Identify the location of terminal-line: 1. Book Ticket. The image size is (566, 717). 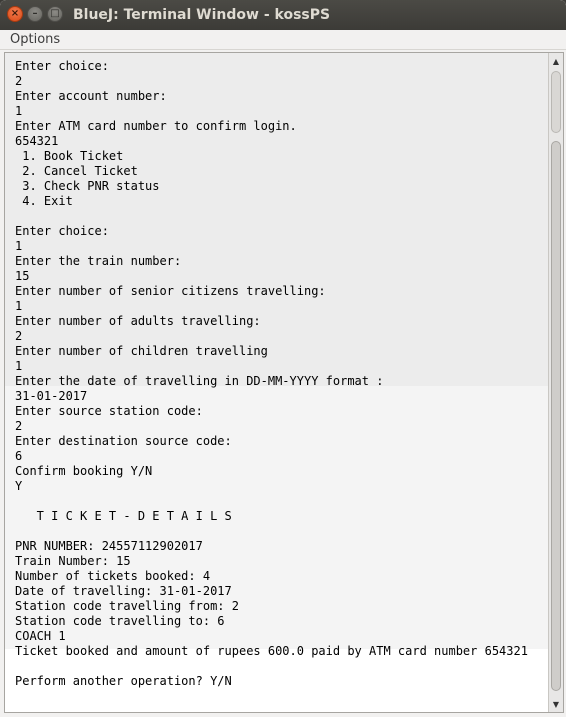
(69, 156).